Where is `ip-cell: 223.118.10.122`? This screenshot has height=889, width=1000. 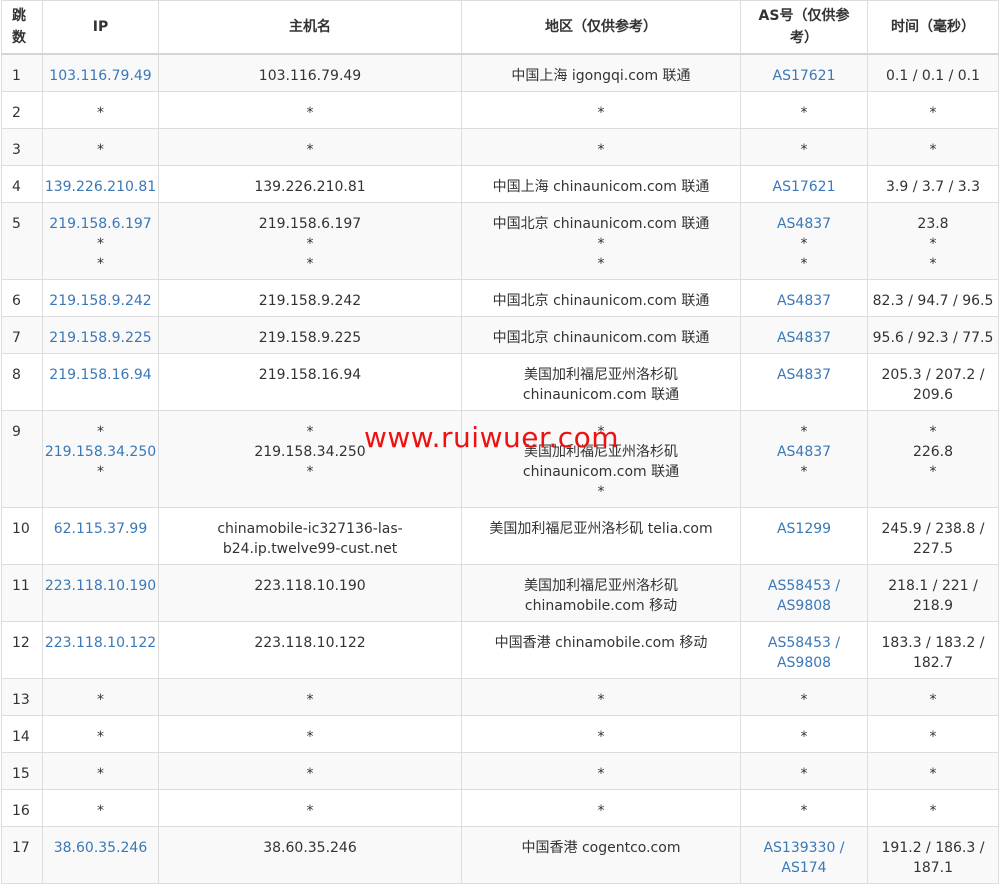
ip-cell: 223.118.10.122 is located at coordinates (100, 650).